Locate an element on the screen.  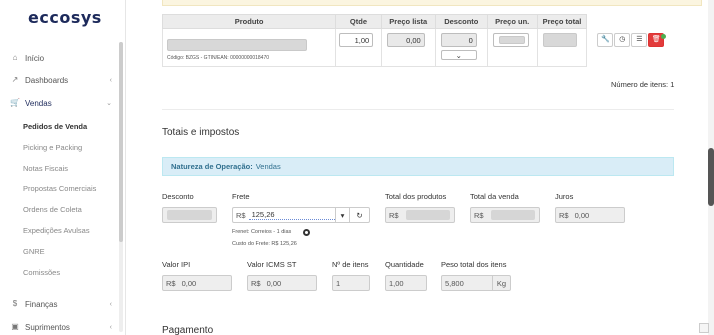
quantidade-label: Quantidade is located at coordinates (404, 264).